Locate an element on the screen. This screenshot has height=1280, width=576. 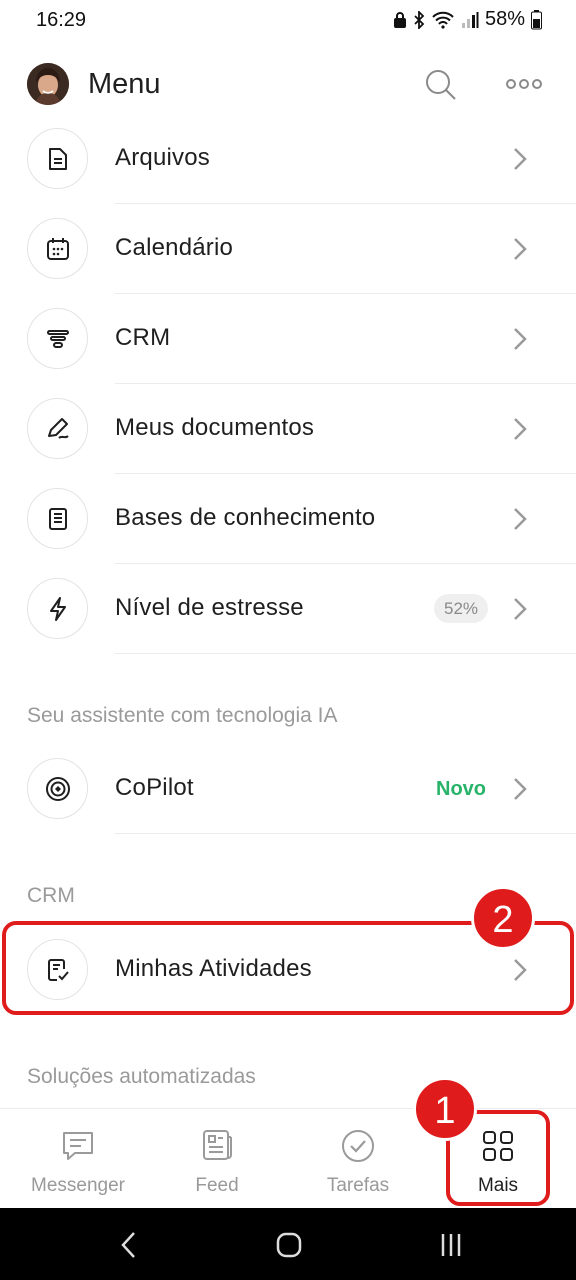
section-label-ai: Seu assistente com tecnologia IA is located at coordinates (182, 715).